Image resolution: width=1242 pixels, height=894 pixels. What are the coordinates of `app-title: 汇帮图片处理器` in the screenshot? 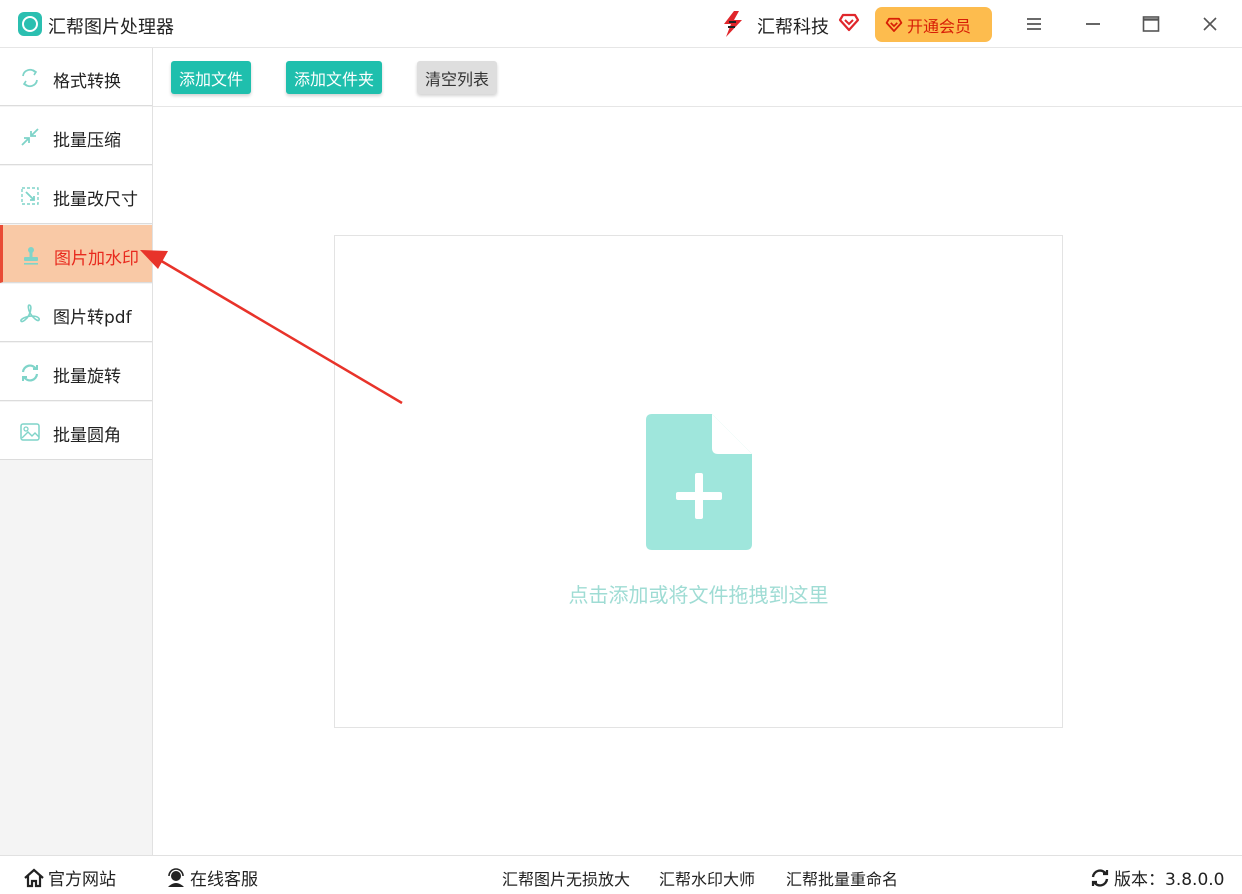 It's located at (111, 27).